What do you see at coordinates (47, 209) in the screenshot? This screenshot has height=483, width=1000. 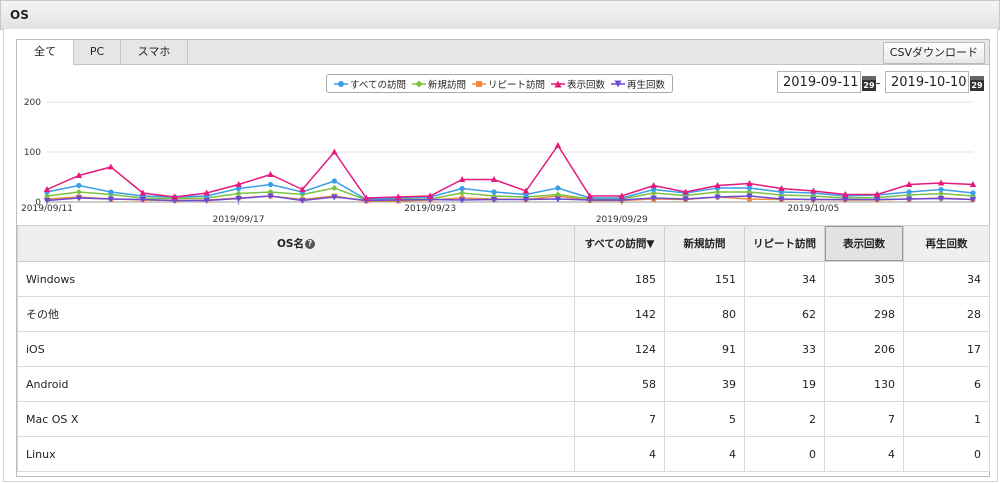 I see `x-tick-label: 2019/09/11` at bounding box center [47, 209].